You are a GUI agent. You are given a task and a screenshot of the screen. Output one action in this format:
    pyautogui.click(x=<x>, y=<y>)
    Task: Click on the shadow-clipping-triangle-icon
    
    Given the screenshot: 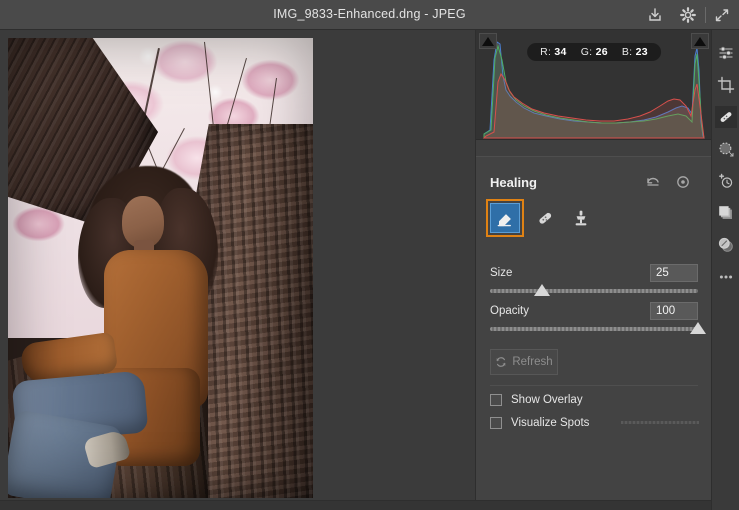 What is the action you would take?
    pyautogui.click(x=488, y=41)
    